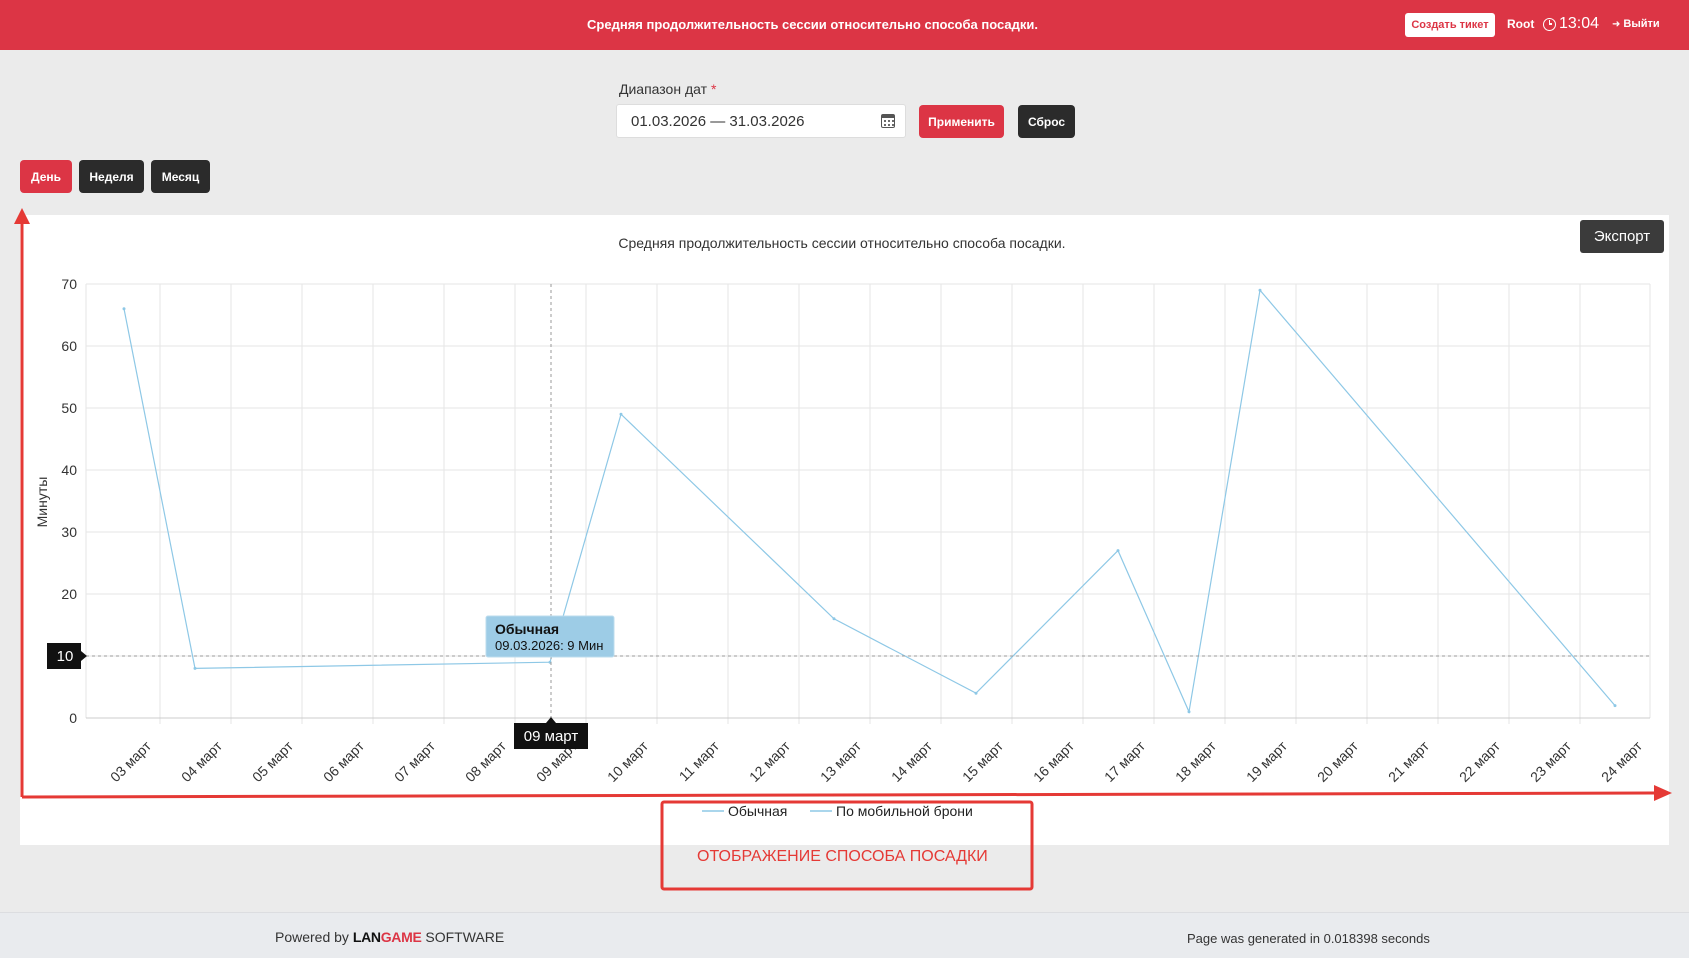 Image resolution: width=1689 pixels, height=958 pixels. I want to click on date-range-label: Диапазон дат *, so click(667, 89).